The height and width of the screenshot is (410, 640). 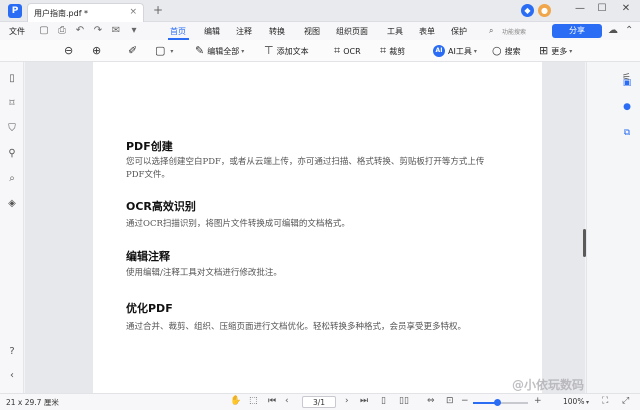 I want to click on zoom-level: 100%, so click(x=573, y=401).